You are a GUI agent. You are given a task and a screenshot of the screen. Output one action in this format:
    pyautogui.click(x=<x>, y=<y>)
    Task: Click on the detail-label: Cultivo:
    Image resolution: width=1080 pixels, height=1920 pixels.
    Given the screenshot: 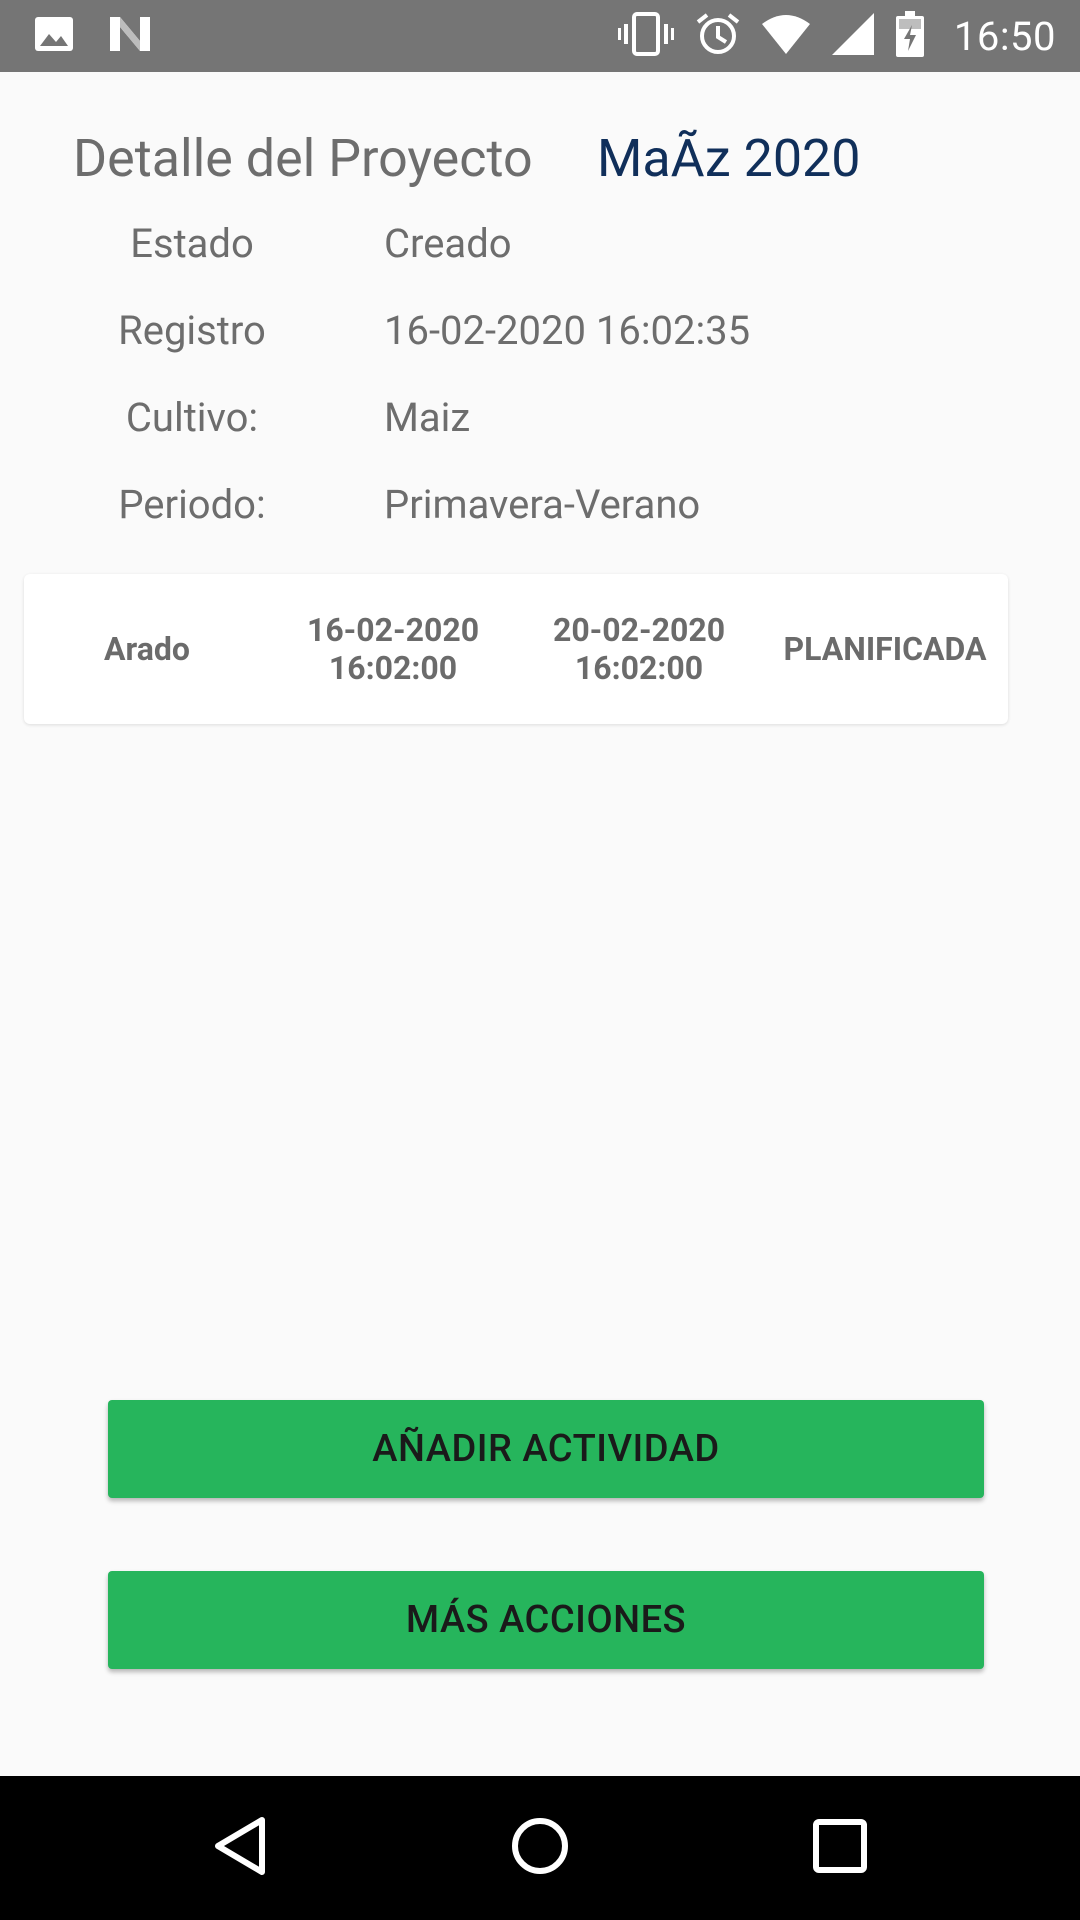 What is the action you would take?
    pyautogui.click(x=192, y=417)
    